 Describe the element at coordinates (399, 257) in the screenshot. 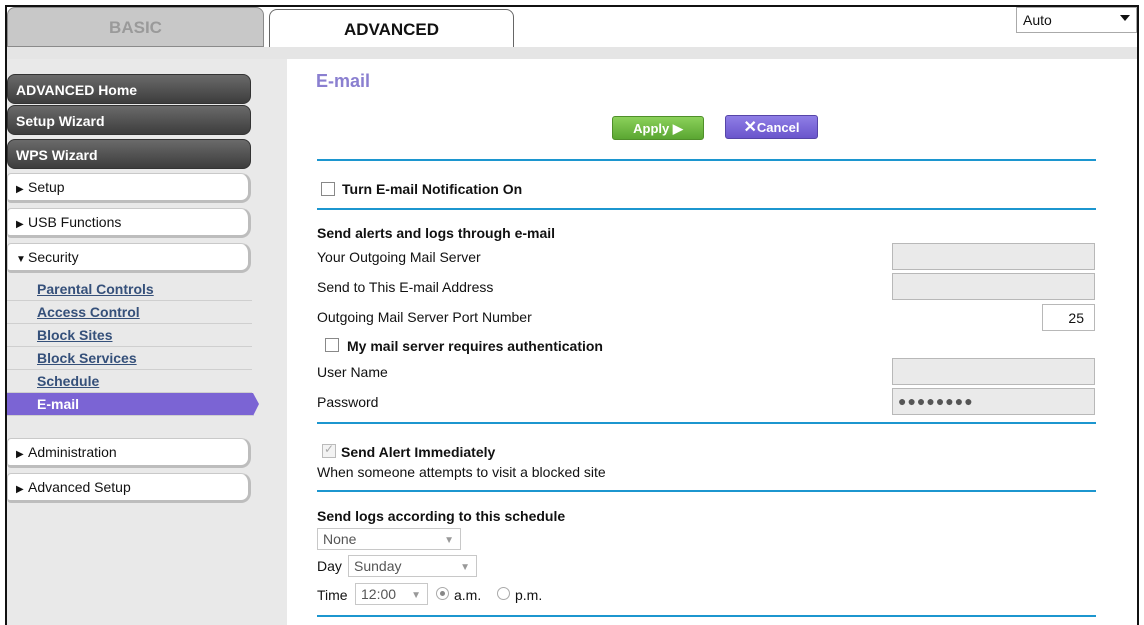

I see `outgoing-server-label: Your Outgoing Mail Server` at that location.